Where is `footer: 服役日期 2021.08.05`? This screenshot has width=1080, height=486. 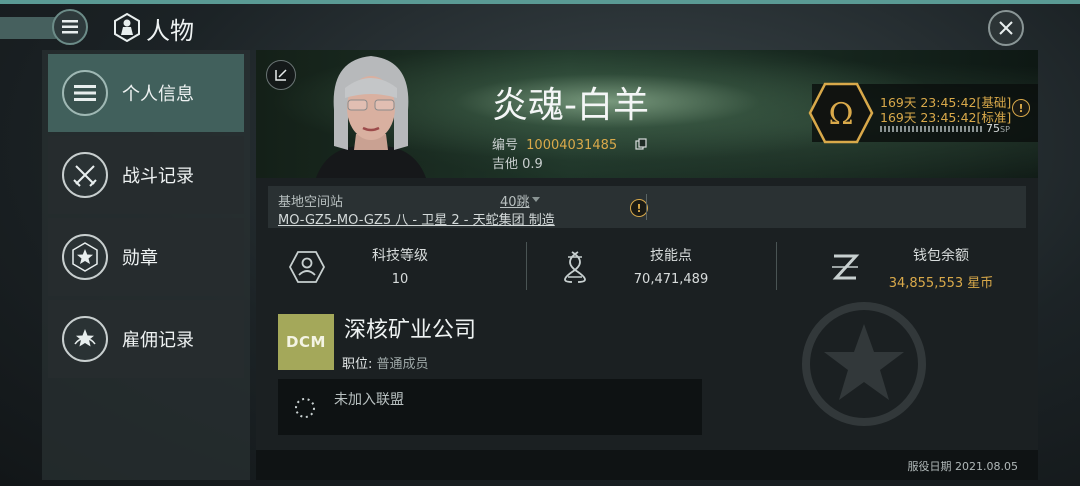
footer: 服役日期 2021.08.05 is located at coordinates (647, 465).